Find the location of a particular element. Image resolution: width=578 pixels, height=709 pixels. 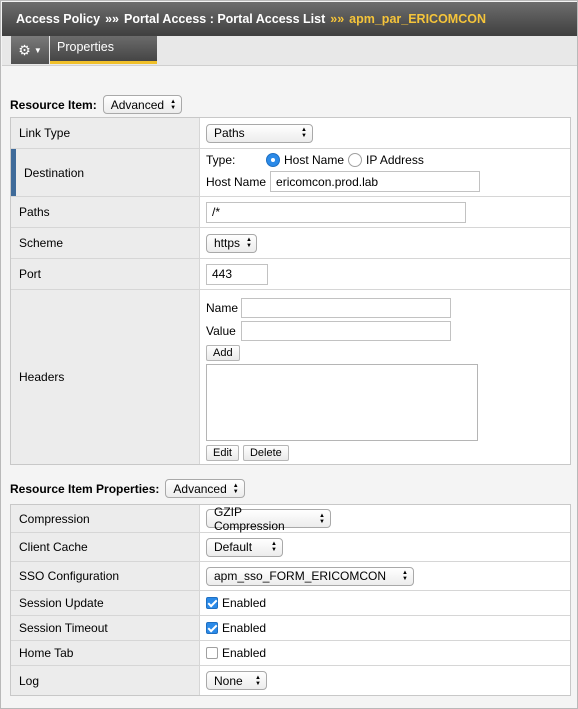

paths-label: Paths is located at coordinates (105, 212).